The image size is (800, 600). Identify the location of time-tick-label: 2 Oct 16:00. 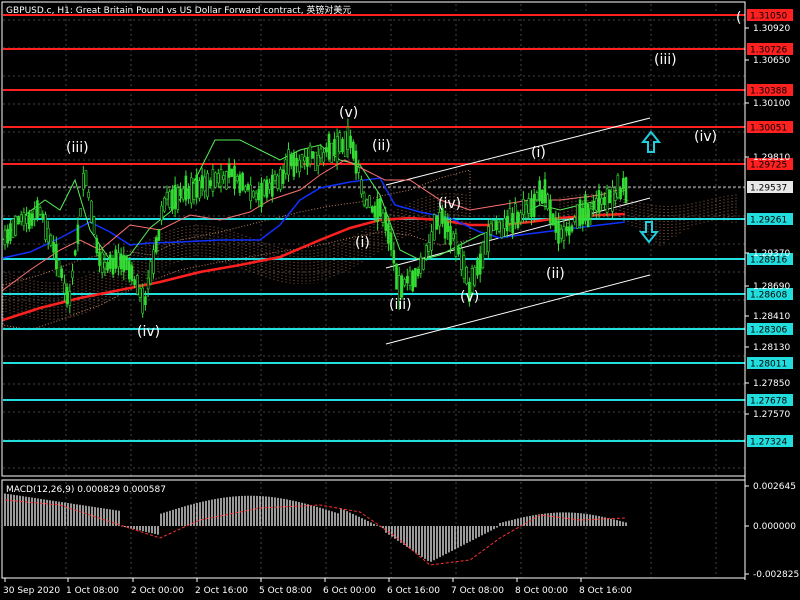
(221, 591).